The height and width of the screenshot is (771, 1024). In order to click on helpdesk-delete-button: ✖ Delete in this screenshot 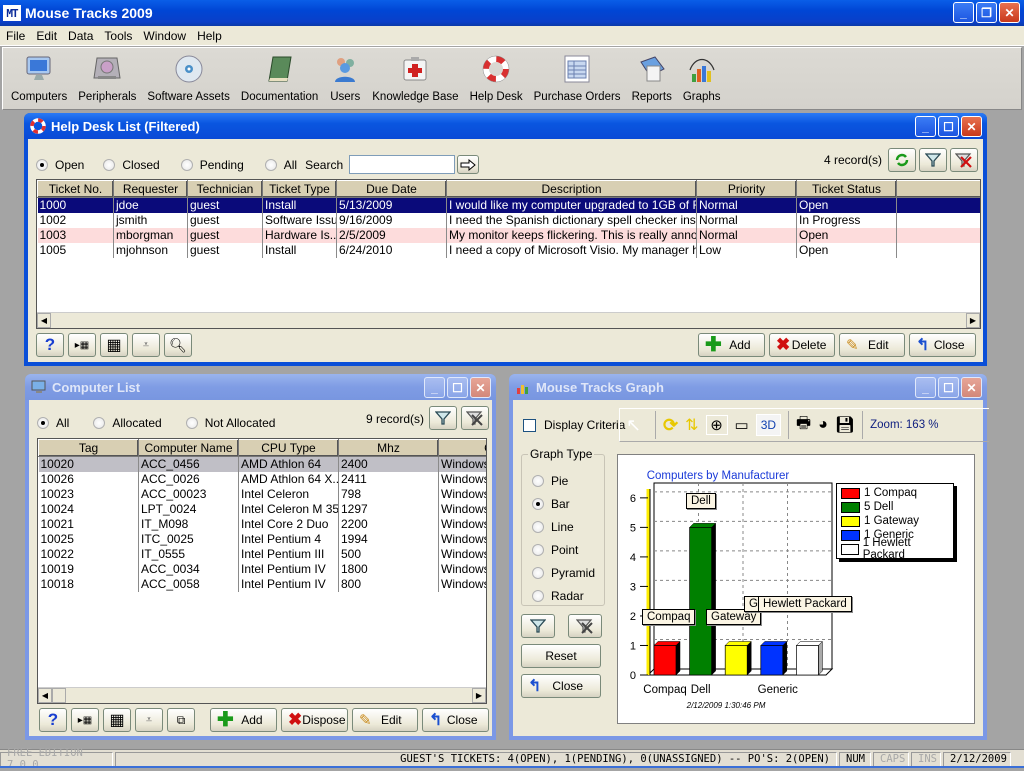, I will do `click(802, 345)`.